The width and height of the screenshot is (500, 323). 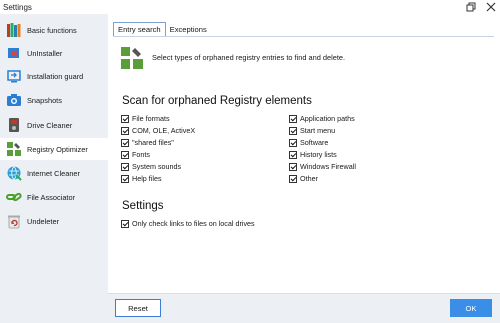 I want to click on sidebar-item-file-associator: File Associator, so click(x=54, y=197).